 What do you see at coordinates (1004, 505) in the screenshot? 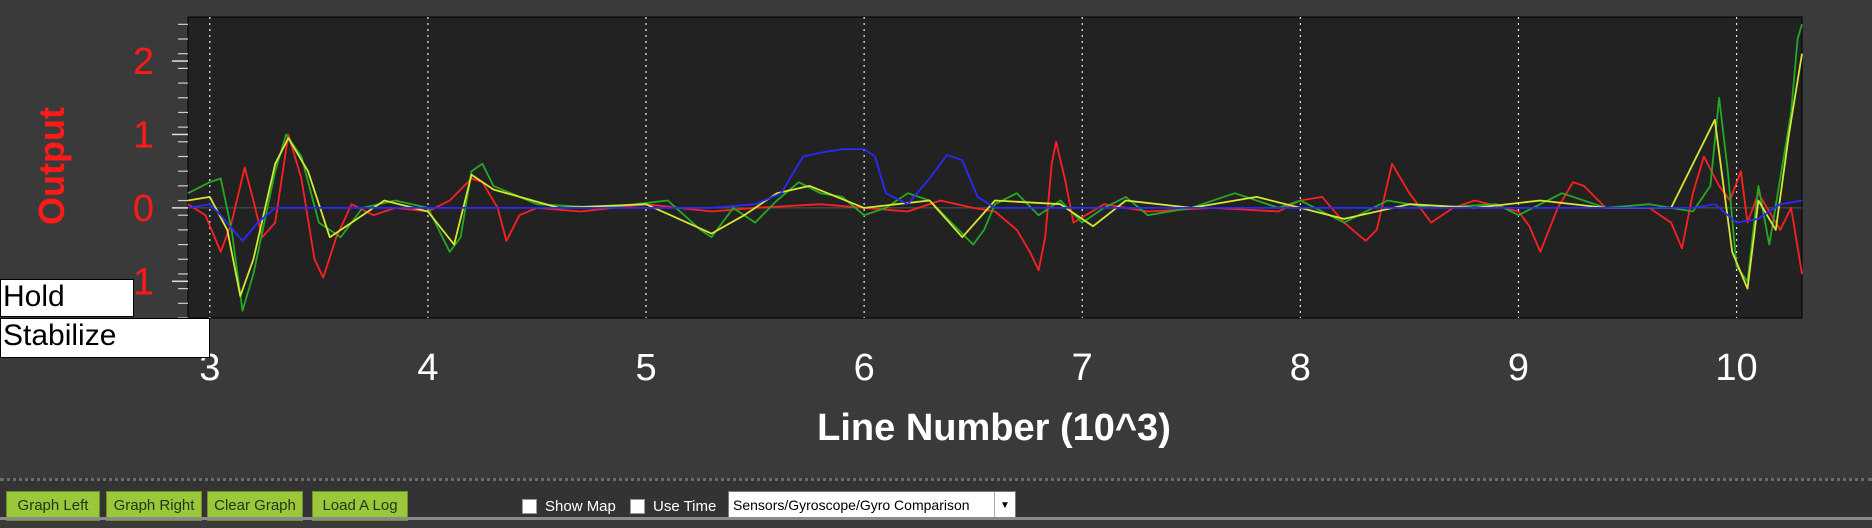
I see `chevron-down-icon: ▼` at bounding box center [1004, 505].